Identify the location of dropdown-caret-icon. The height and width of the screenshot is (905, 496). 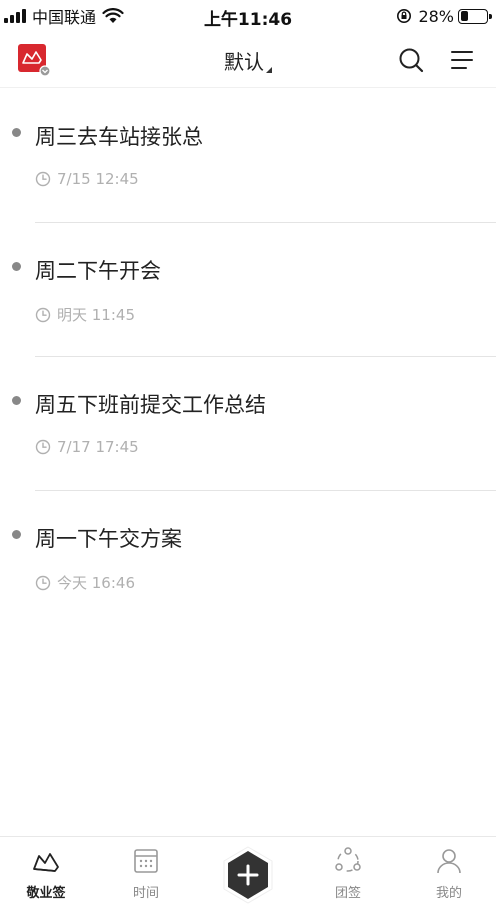
(269, 70).